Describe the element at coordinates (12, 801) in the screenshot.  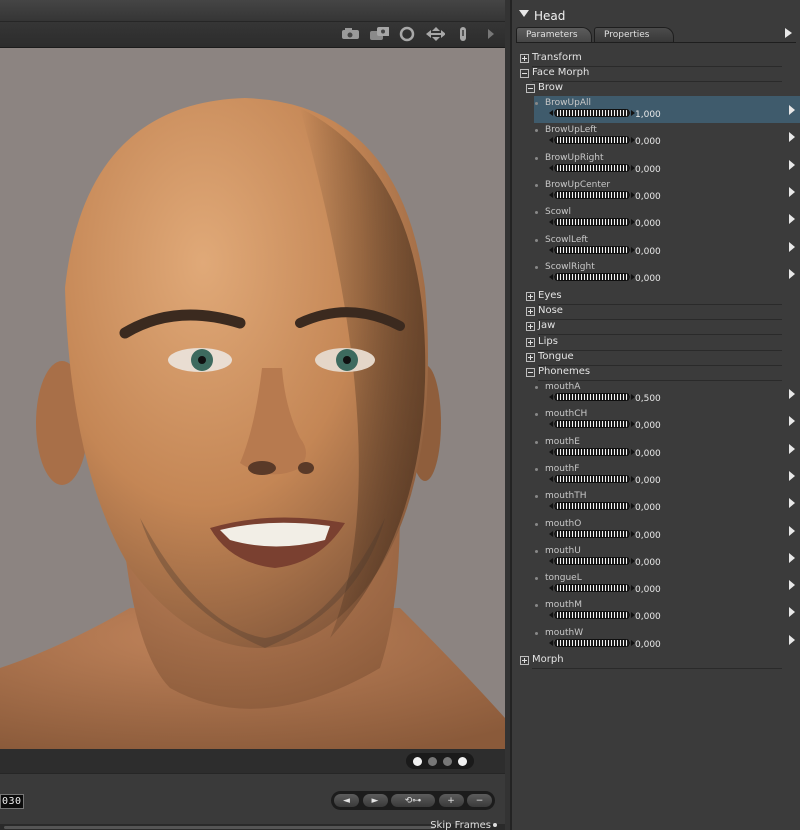
I see `frame-counter: 030` at that location.